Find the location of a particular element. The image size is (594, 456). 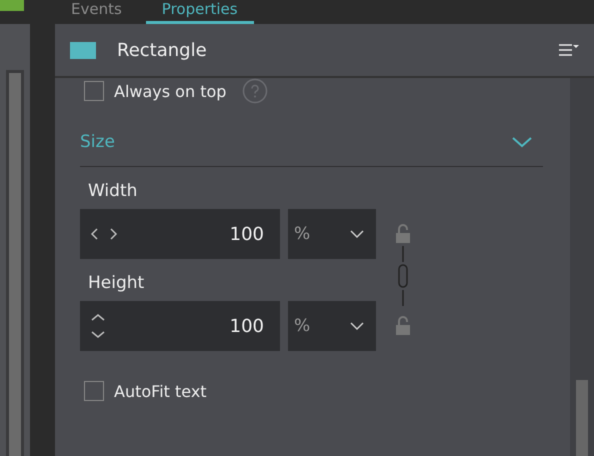

checkbox-label: Always on top is located at coordinates (170, 91).